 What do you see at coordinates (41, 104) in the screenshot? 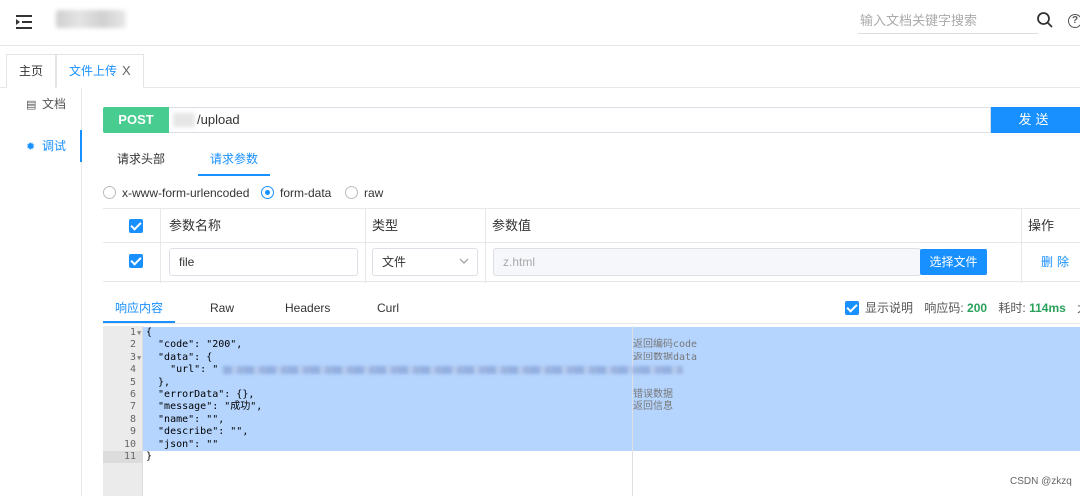
I see `sidebar-item-docs: ▤ 文档` at bounding box center [41, 104].